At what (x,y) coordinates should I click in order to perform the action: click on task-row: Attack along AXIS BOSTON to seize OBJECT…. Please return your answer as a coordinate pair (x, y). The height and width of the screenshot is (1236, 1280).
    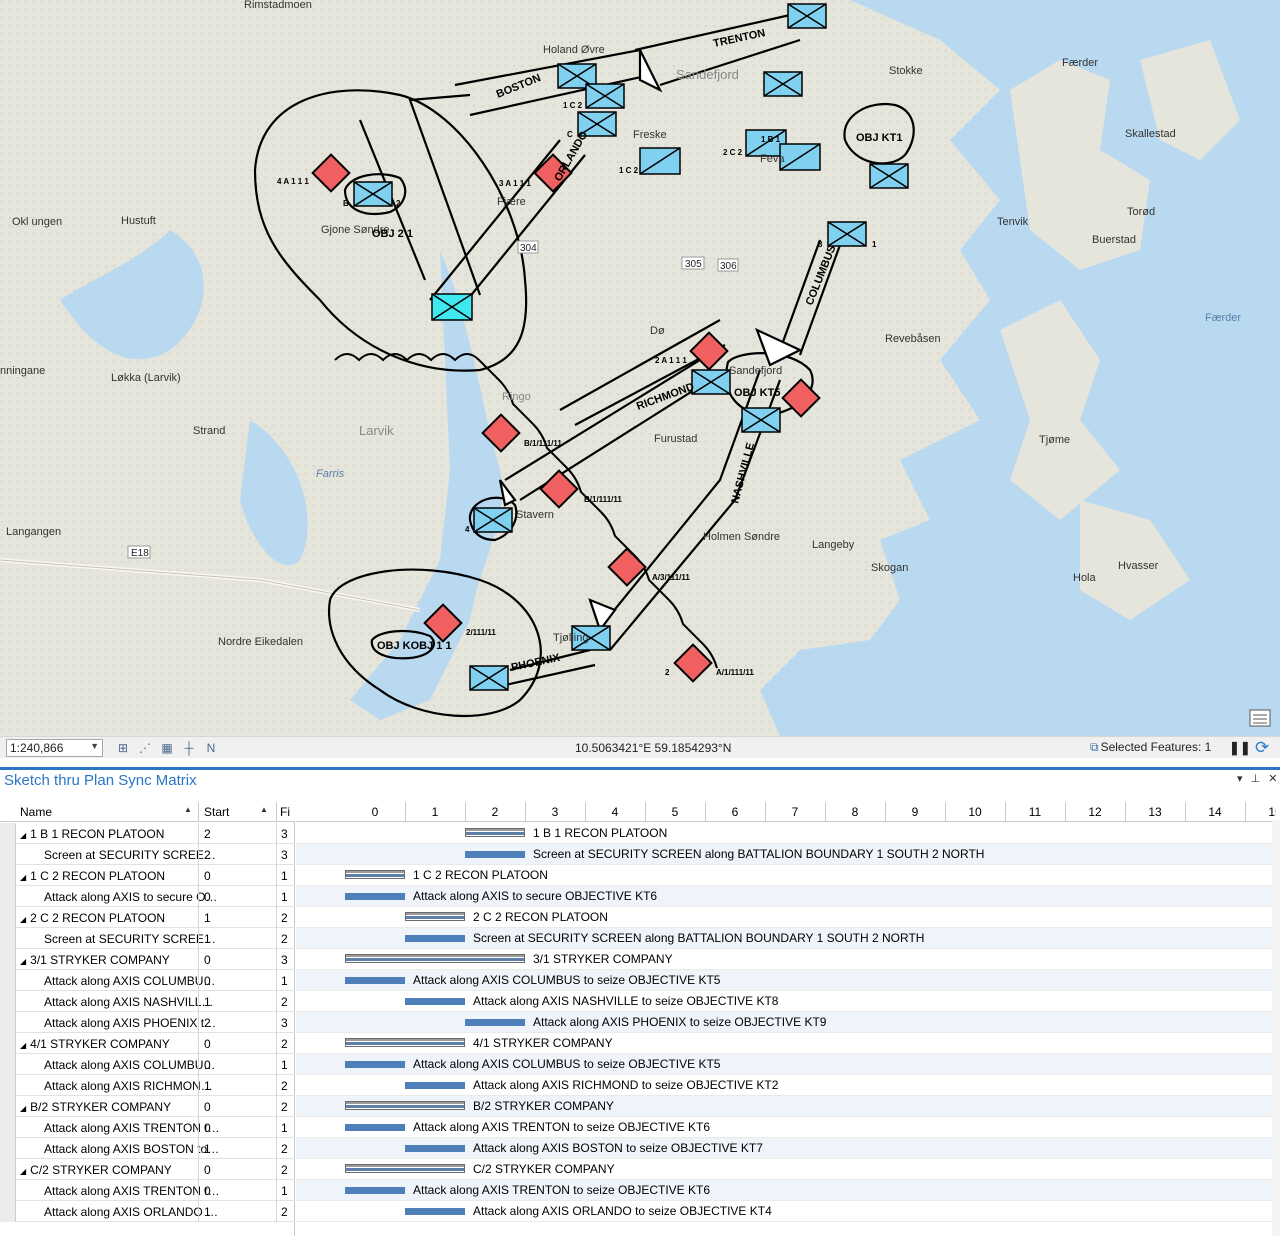
    Looking at the image, I should click on (147, 1148).